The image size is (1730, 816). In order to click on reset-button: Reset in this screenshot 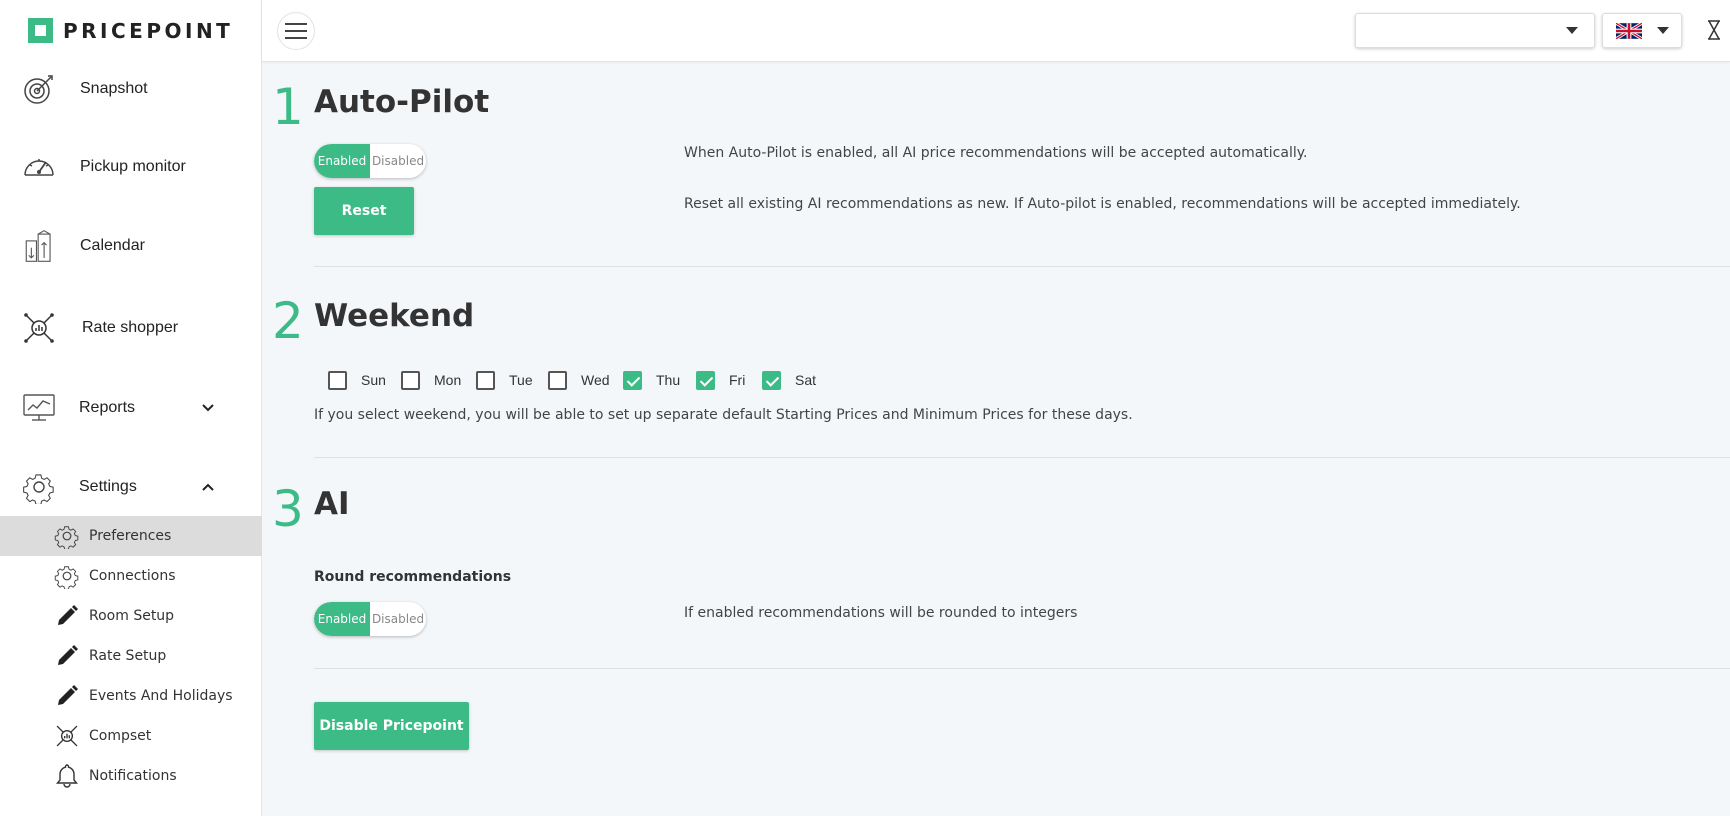, I will do `click(364, 211)`.